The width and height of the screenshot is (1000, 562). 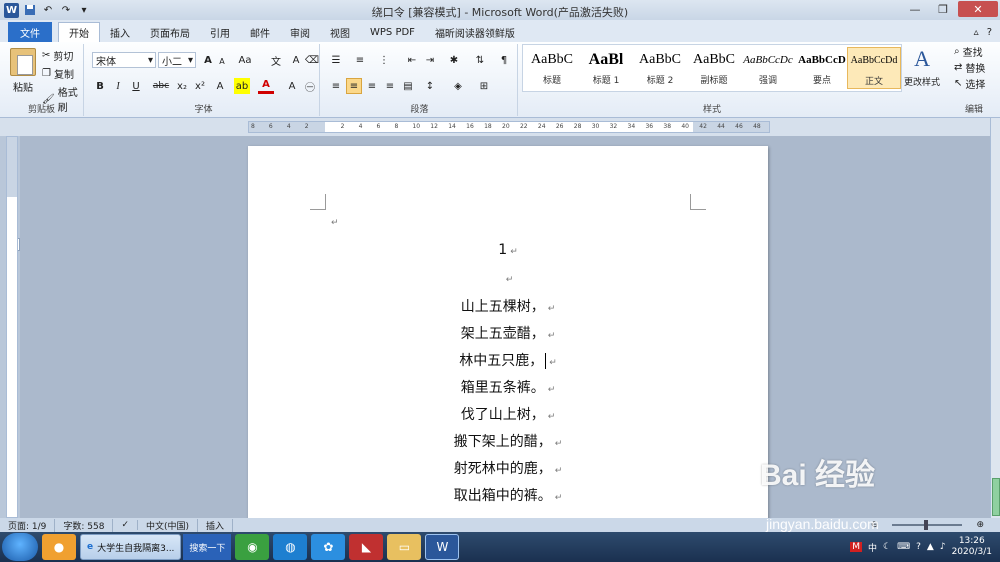 What do you see at coordinates (454, 60) in the screenshot?
I see `chinese-layout-icon: ✱` at bounding box center [454, 60].